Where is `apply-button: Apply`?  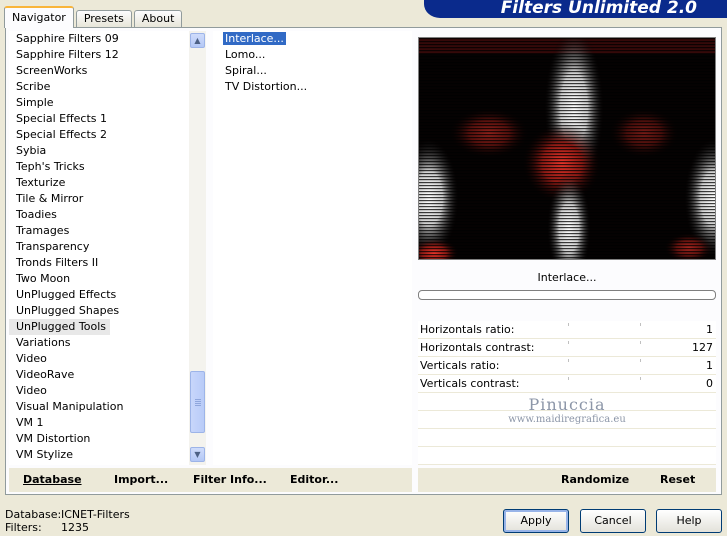
apply-button: Apply is located at coordinates (536, 521).